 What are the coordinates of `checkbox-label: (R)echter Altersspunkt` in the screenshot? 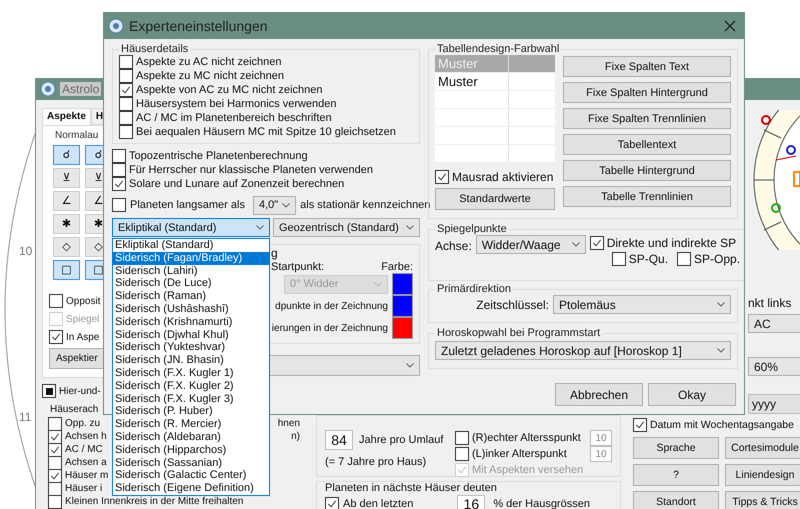 It's located at (527, 438).